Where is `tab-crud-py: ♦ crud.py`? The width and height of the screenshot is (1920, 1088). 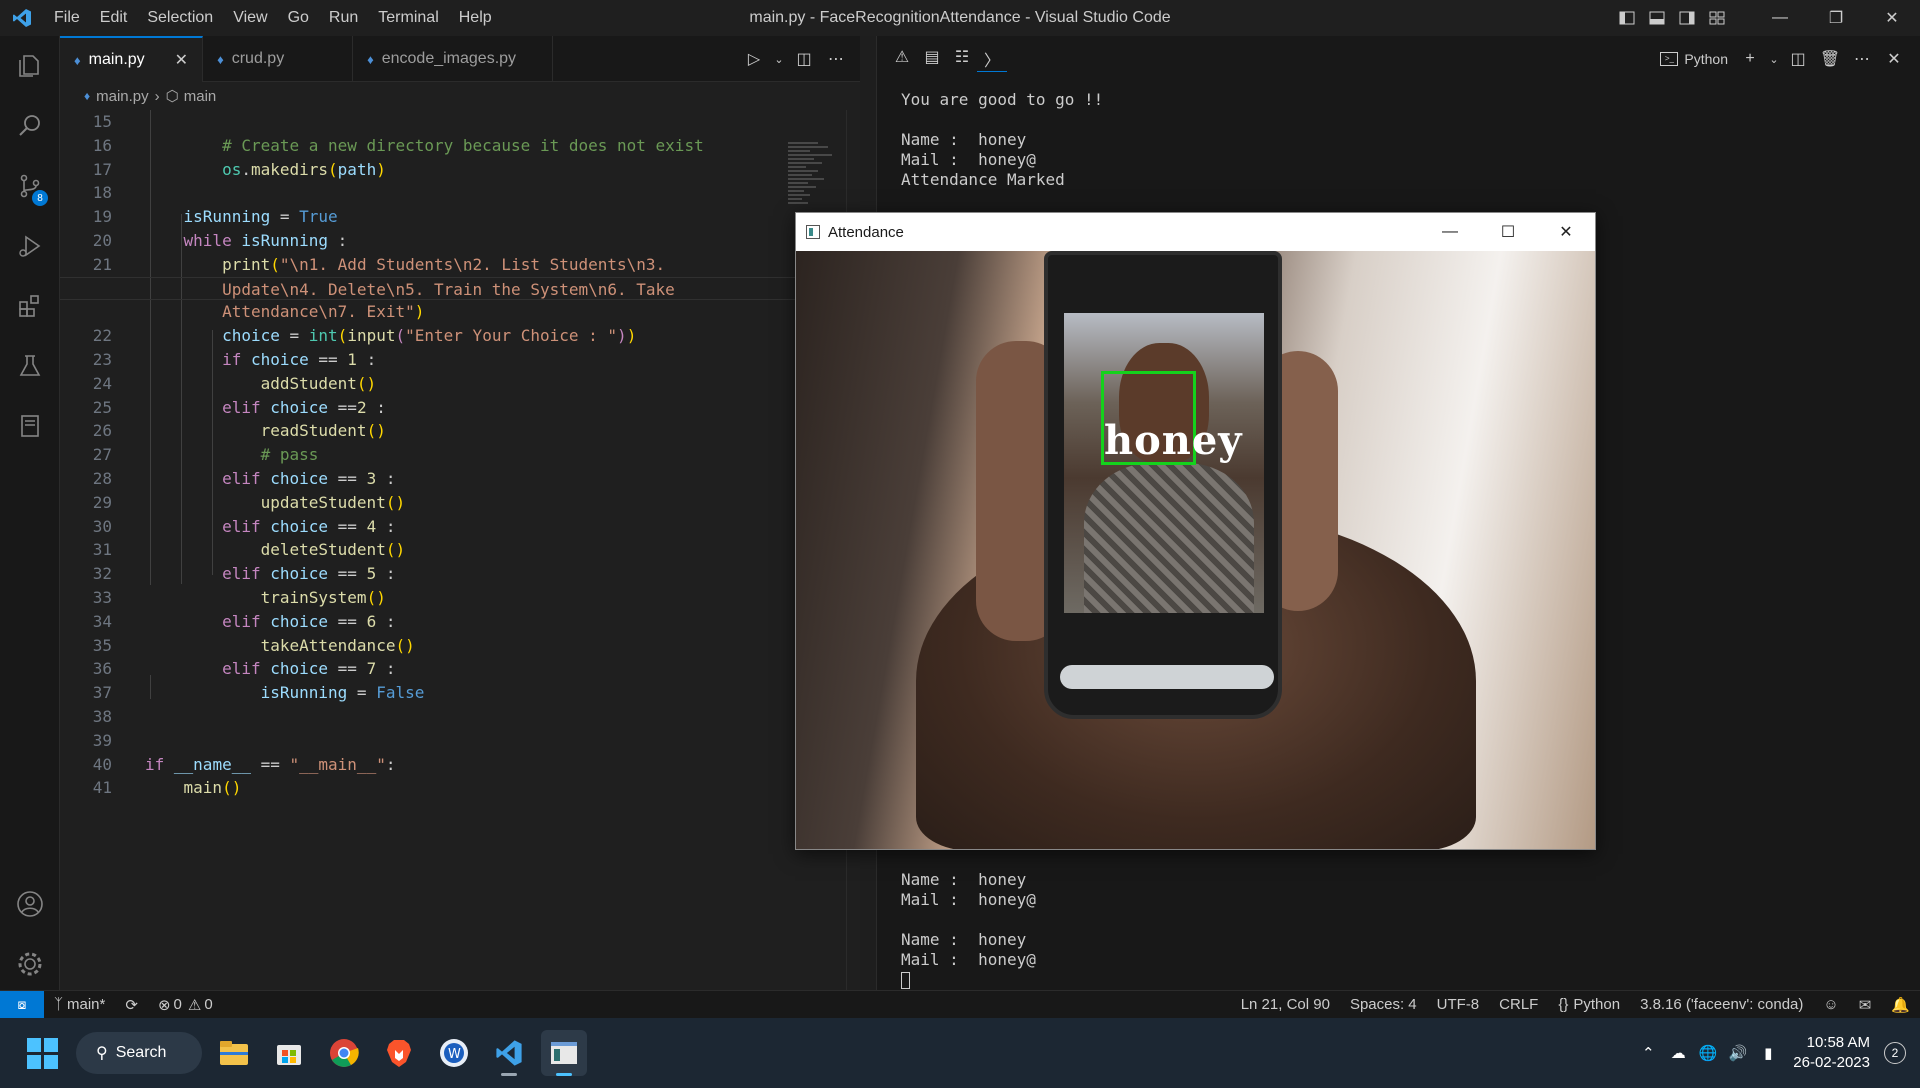 tab-crud-py: ♦ crud.py is located at coordinates (278, 59).